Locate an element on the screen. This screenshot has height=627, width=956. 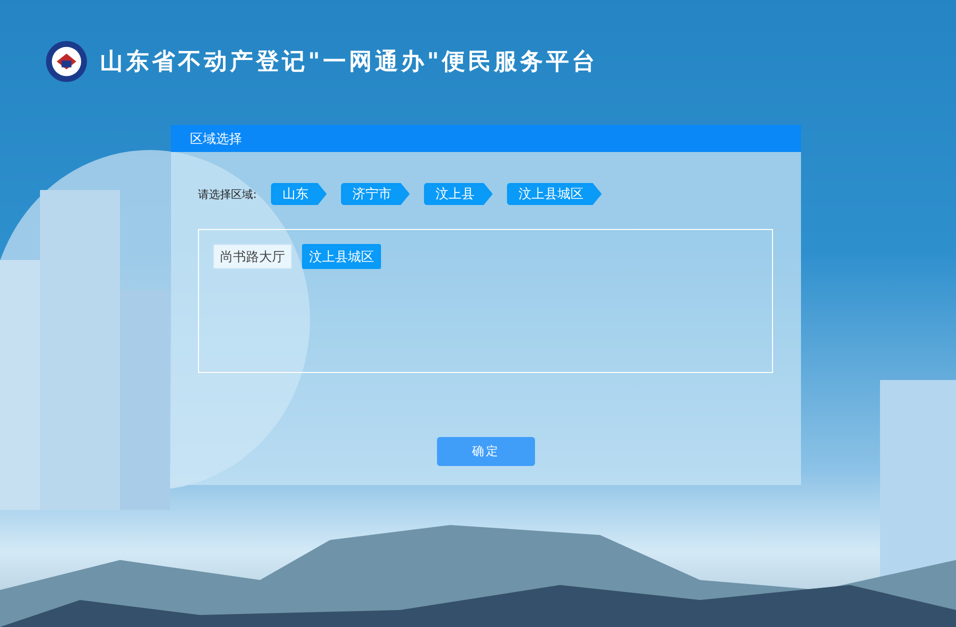
region-breadcrumb: 汶上县城区 is located at coordinates (554, 194).